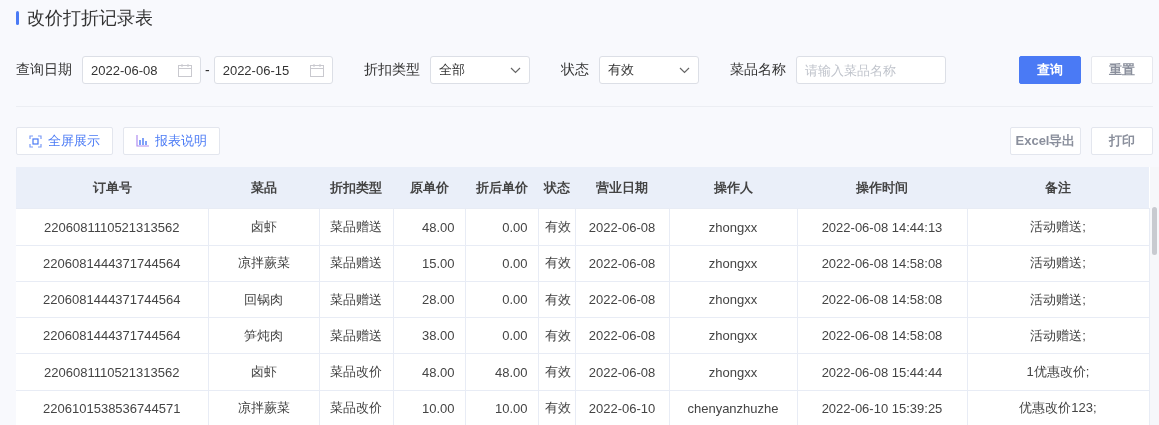  Describe the element at coordinates (64, 141) in the screenshot. I see `fullscreen-button: 全屏展示` at that location.